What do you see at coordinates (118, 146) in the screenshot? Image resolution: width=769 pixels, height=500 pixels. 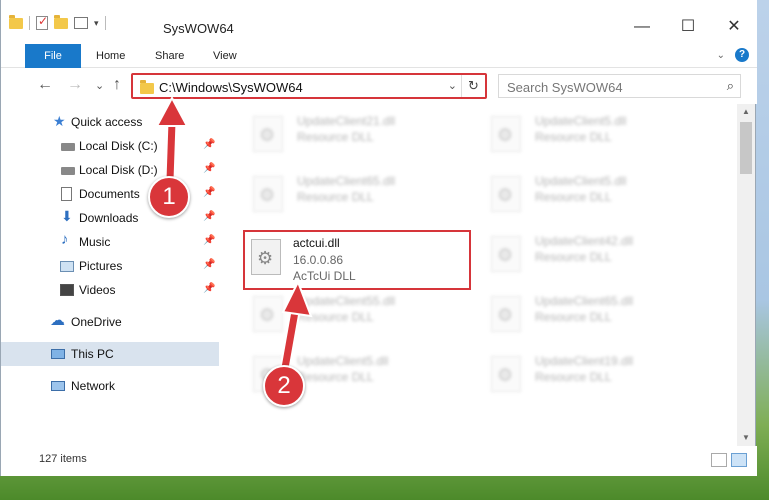 I see `sidebar-item-label: Local Disk (C:)` at bounding box center [118, 146].